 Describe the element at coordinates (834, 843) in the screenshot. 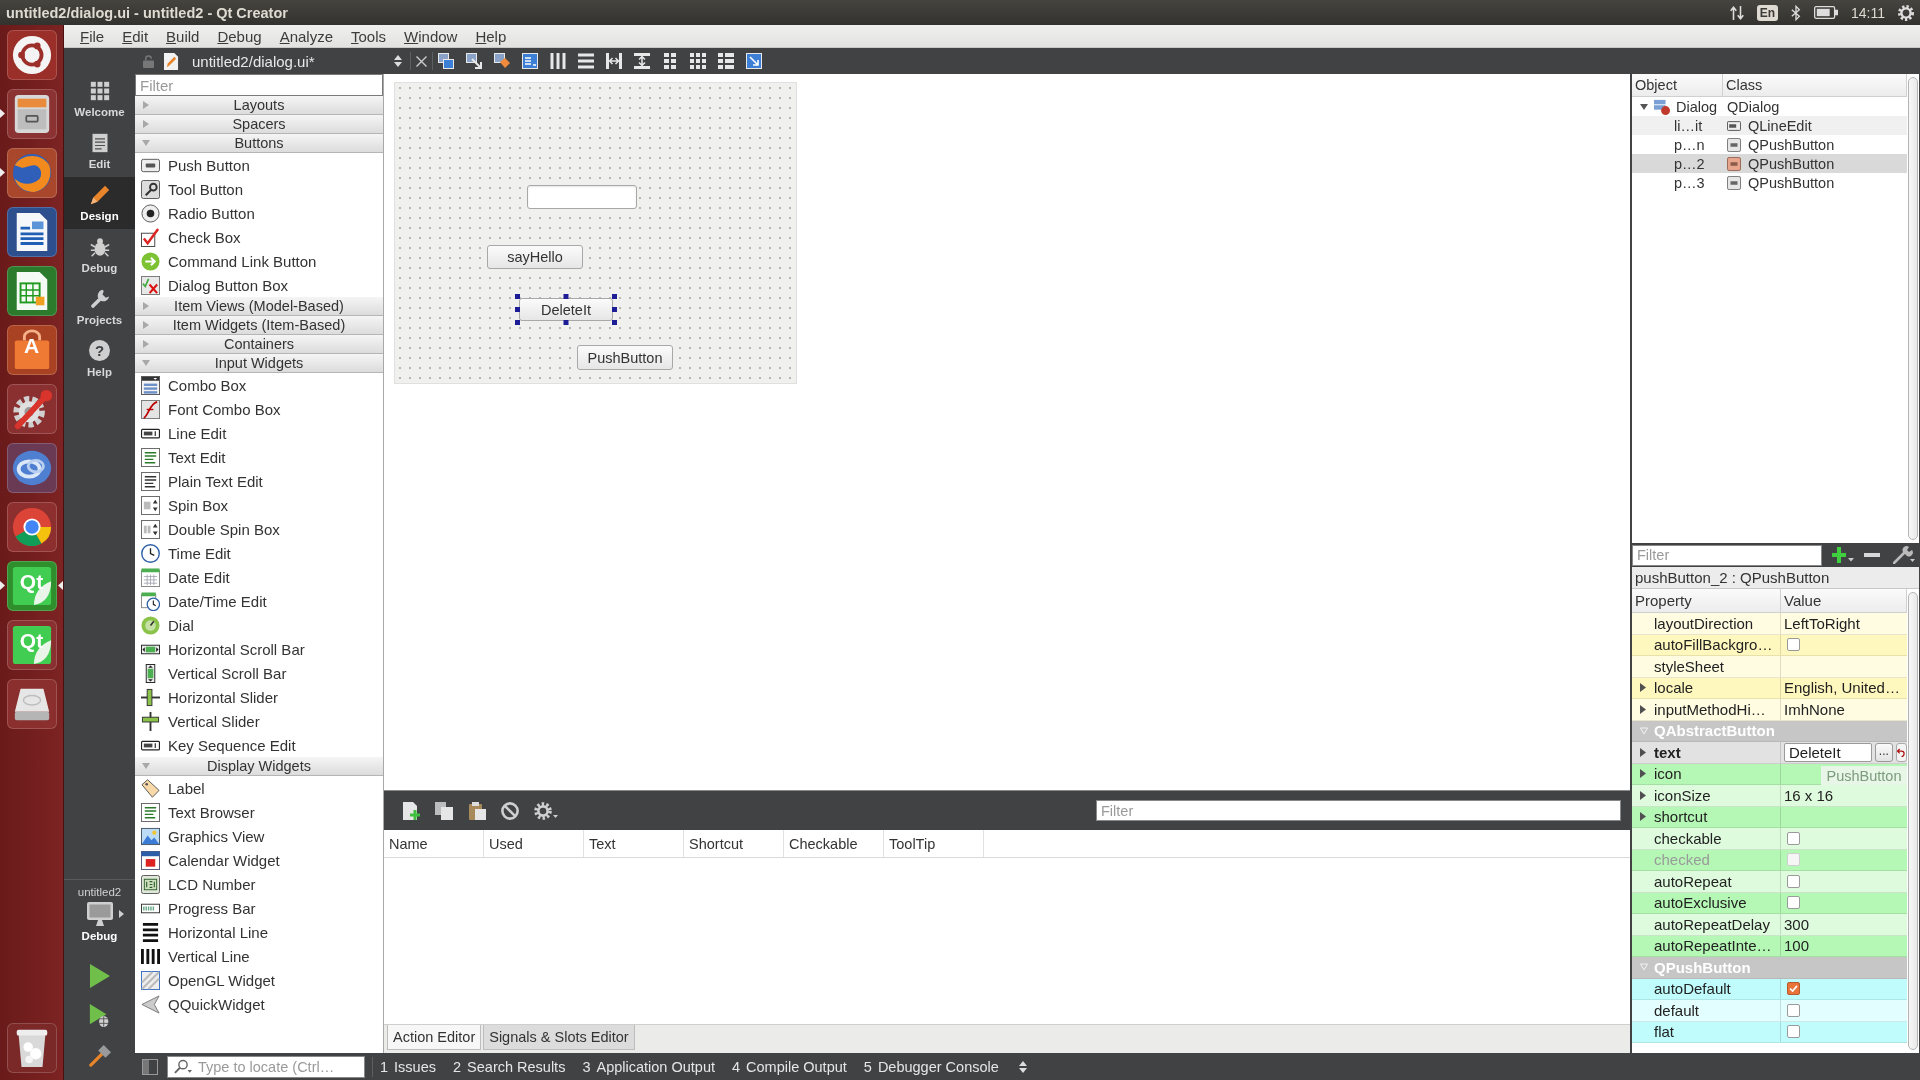

I see `column-header: Checkable` at that location.